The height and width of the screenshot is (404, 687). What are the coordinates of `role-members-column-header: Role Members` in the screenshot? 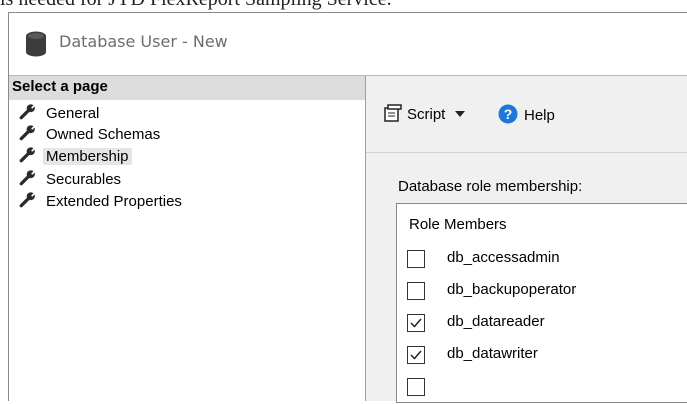 It's located at (458, 224).